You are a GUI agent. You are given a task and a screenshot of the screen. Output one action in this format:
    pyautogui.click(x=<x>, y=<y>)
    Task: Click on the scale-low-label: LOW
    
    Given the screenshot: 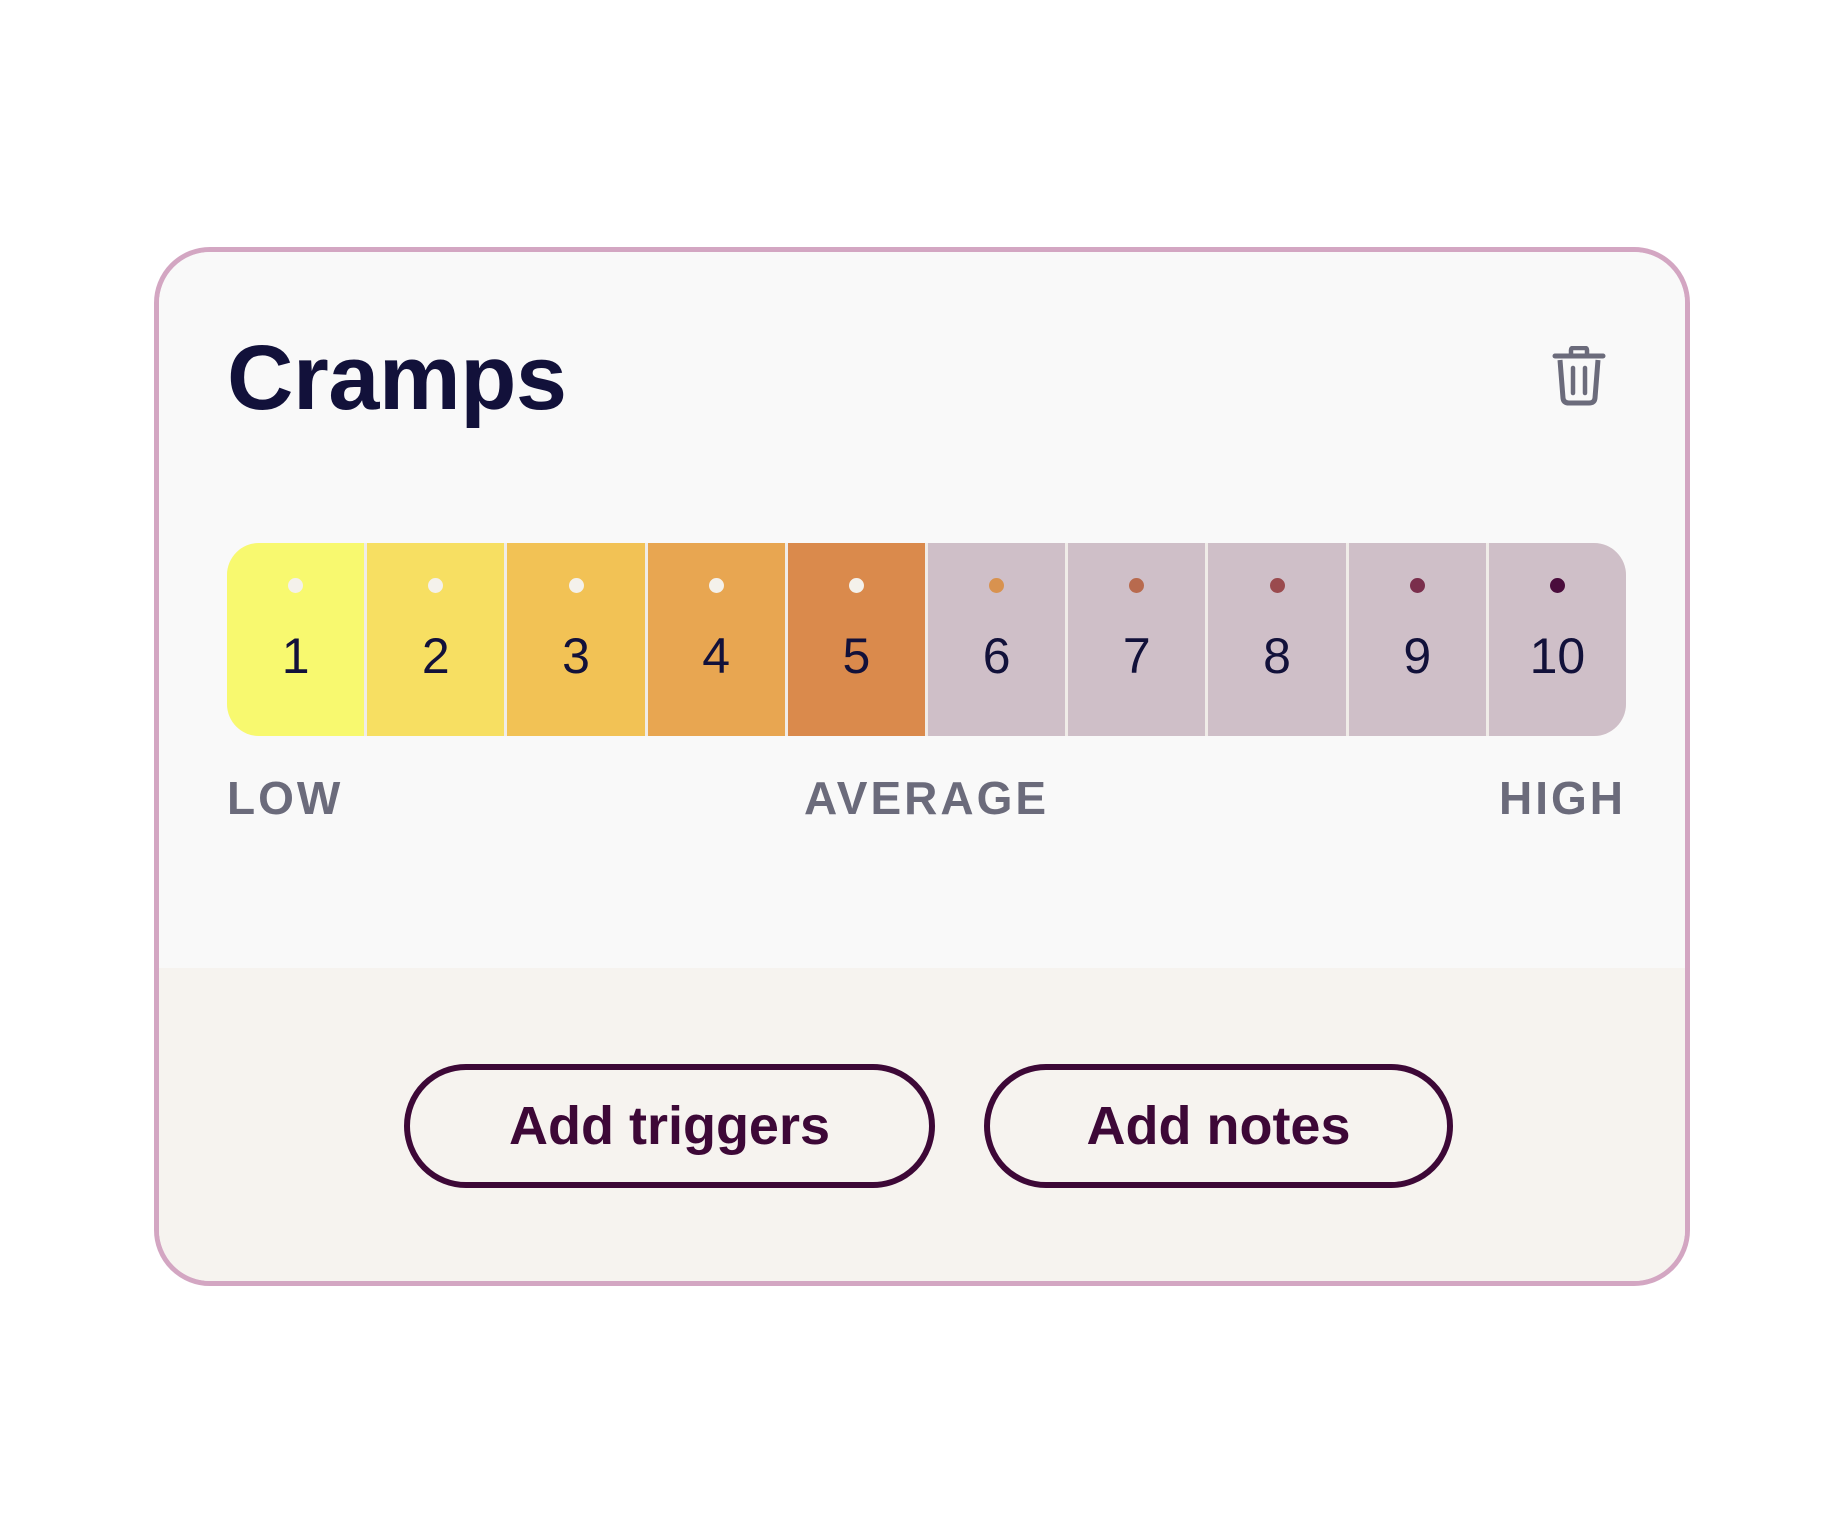 What is the action you would take?
    pyautogui.click(x=285, y=798)
    